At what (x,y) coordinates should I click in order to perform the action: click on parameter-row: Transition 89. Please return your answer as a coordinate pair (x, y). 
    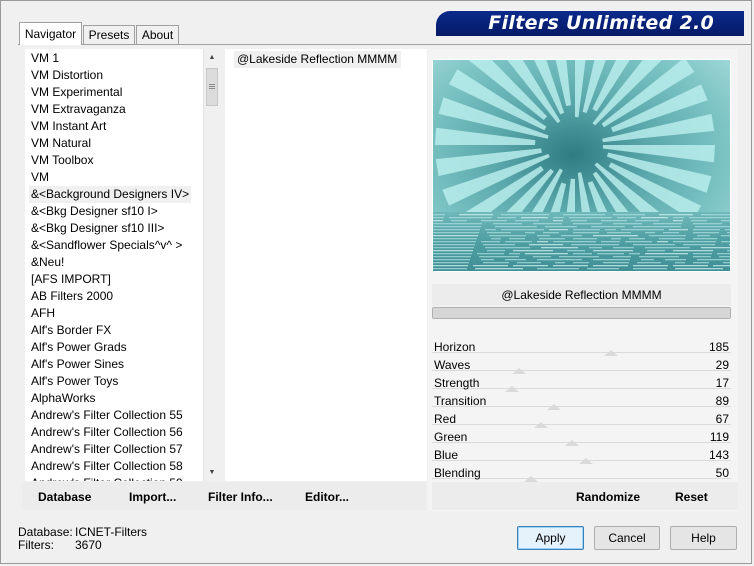
    Looking at the image, I should click on (581, 401).